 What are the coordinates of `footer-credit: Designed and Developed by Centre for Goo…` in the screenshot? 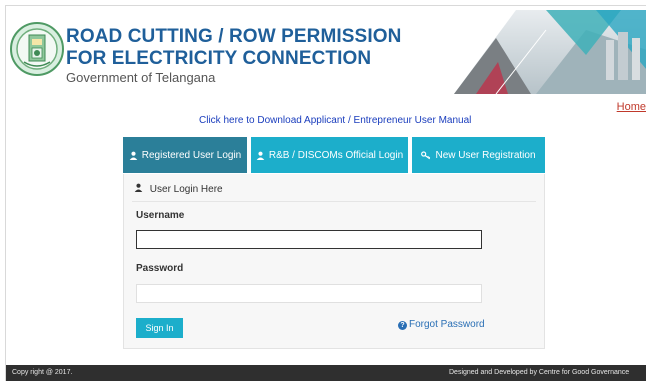 It's located at (539, 372).